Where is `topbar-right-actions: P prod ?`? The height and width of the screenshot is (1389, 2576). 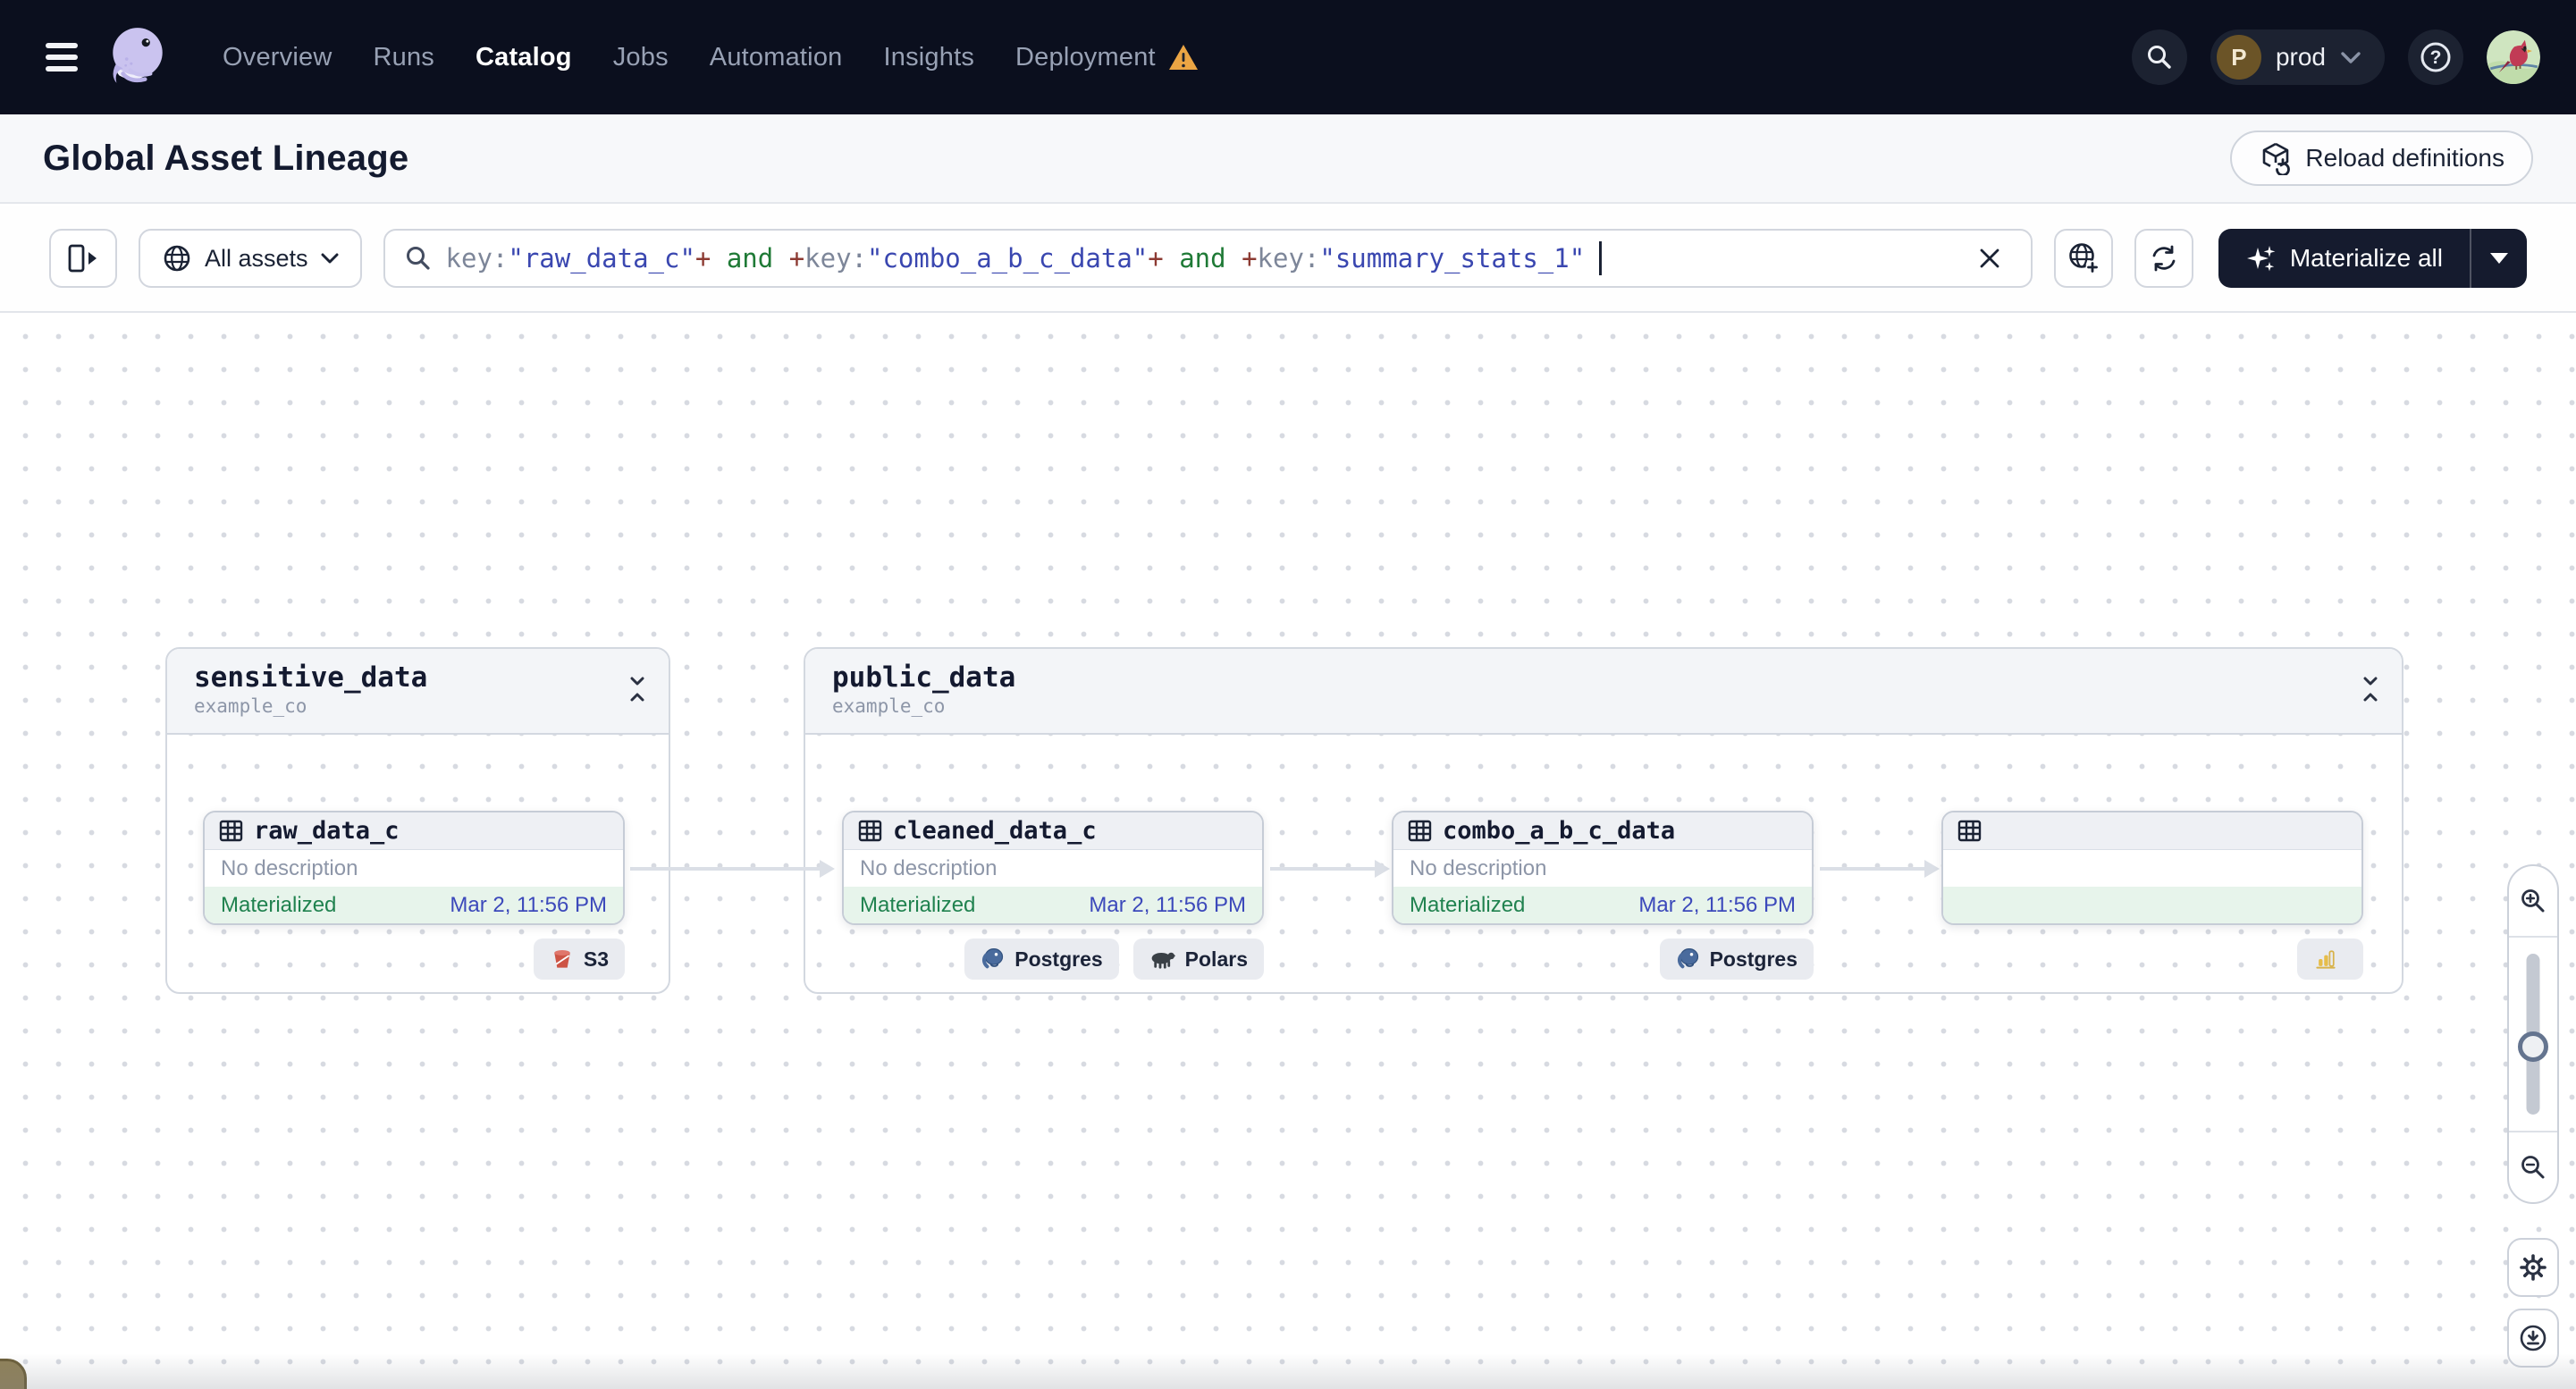 topbar-right-actions: P prod ? is located at coordinates (2336, 57).